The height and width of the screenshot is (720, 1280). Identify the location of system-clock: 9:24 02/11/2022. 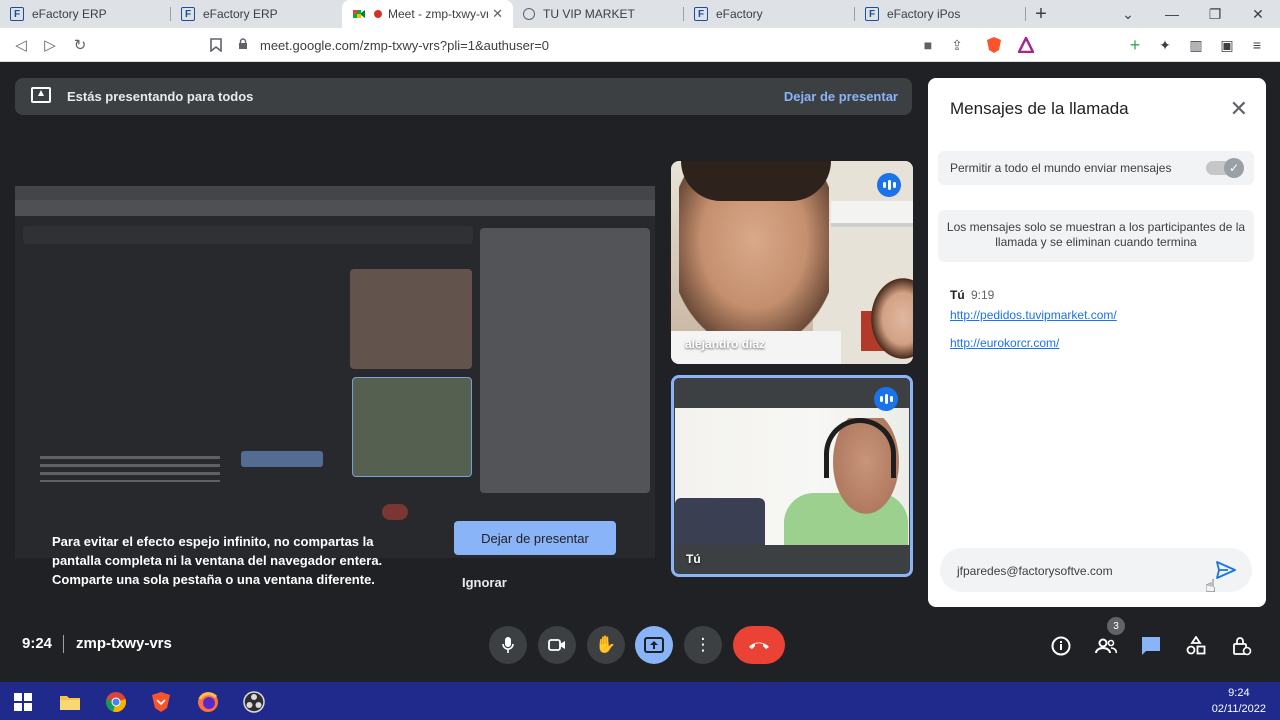
(1239, 701).